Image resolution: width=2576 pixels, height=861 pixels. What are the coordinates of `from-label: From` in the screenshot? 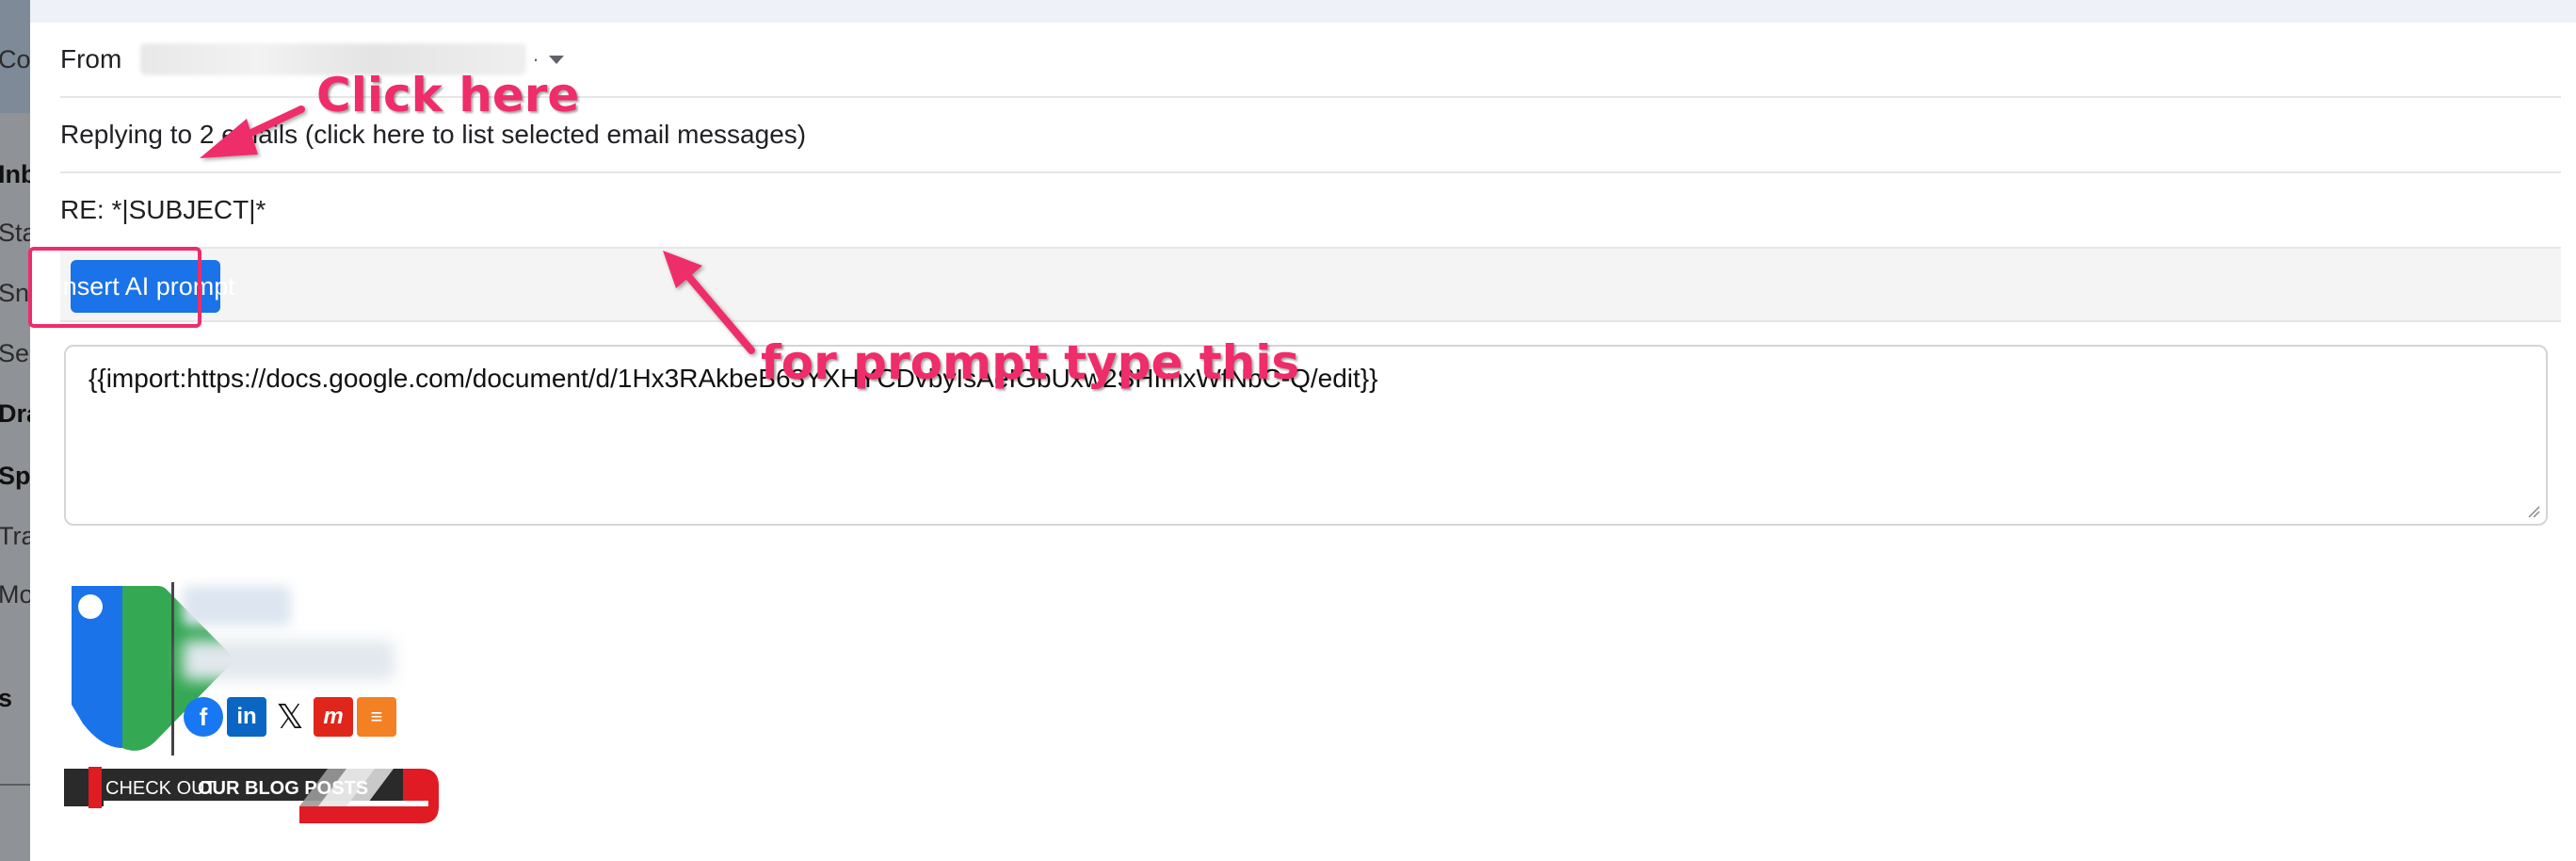 It's located at (91, 58).